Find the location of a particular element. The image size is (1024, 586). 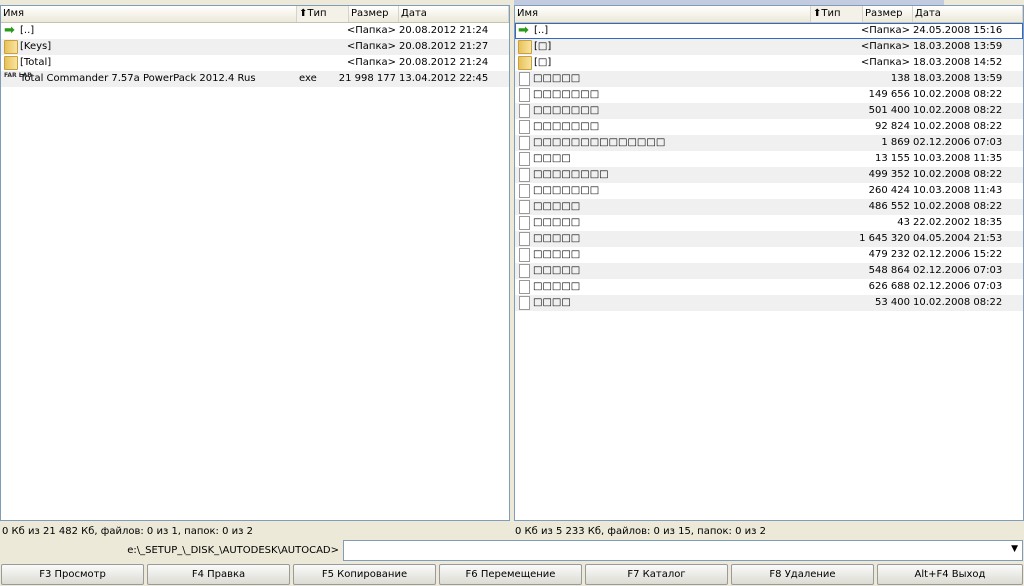

f3-view-button: F3 Просмотр is located at coordinates (72, 574).